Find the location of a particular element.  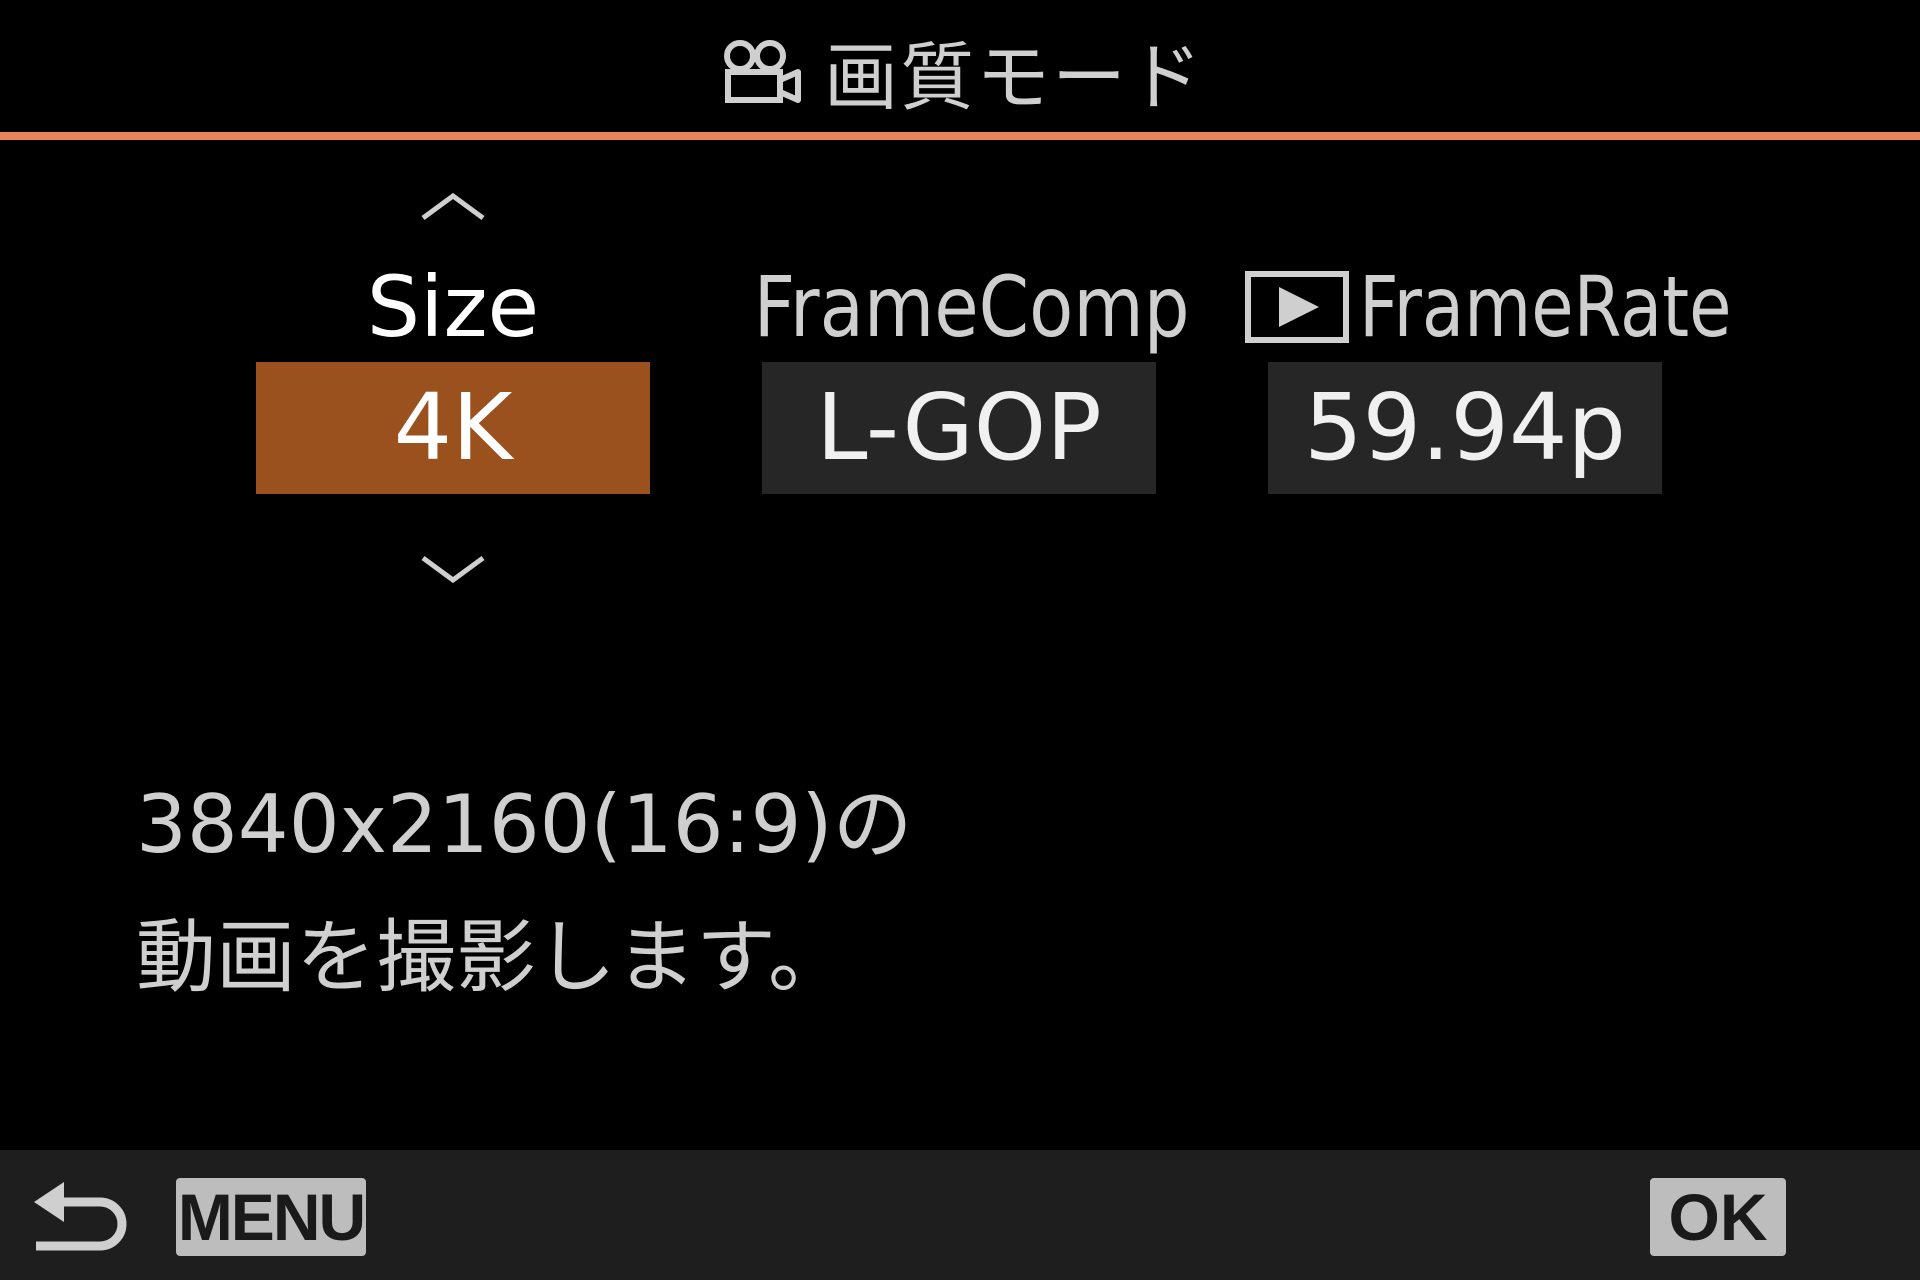

ok-button: OK is located at coordinates (1718, 1217).